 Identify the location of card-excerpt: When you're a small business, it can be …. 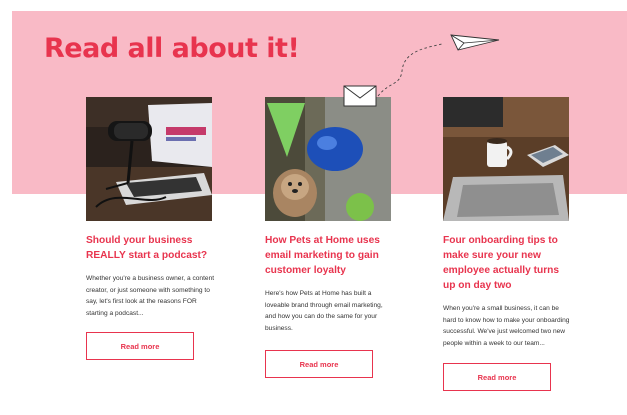
(506, 326).